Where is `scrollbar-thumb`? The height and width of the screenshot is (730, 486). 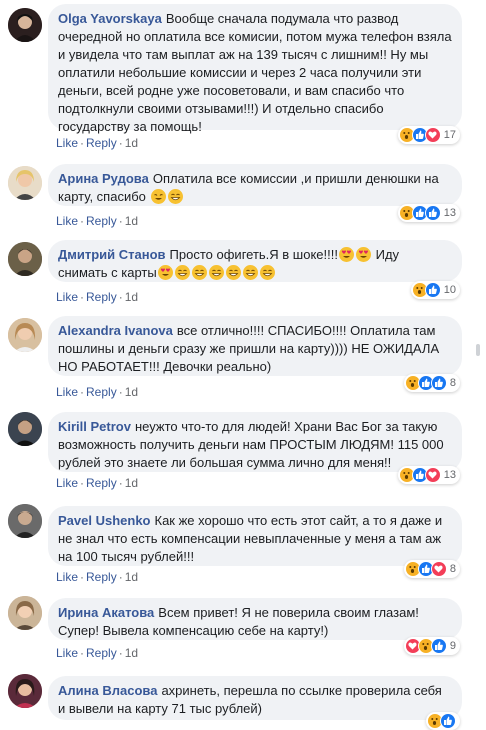
scrollbar-thumb is located at coordinates (478, 350).